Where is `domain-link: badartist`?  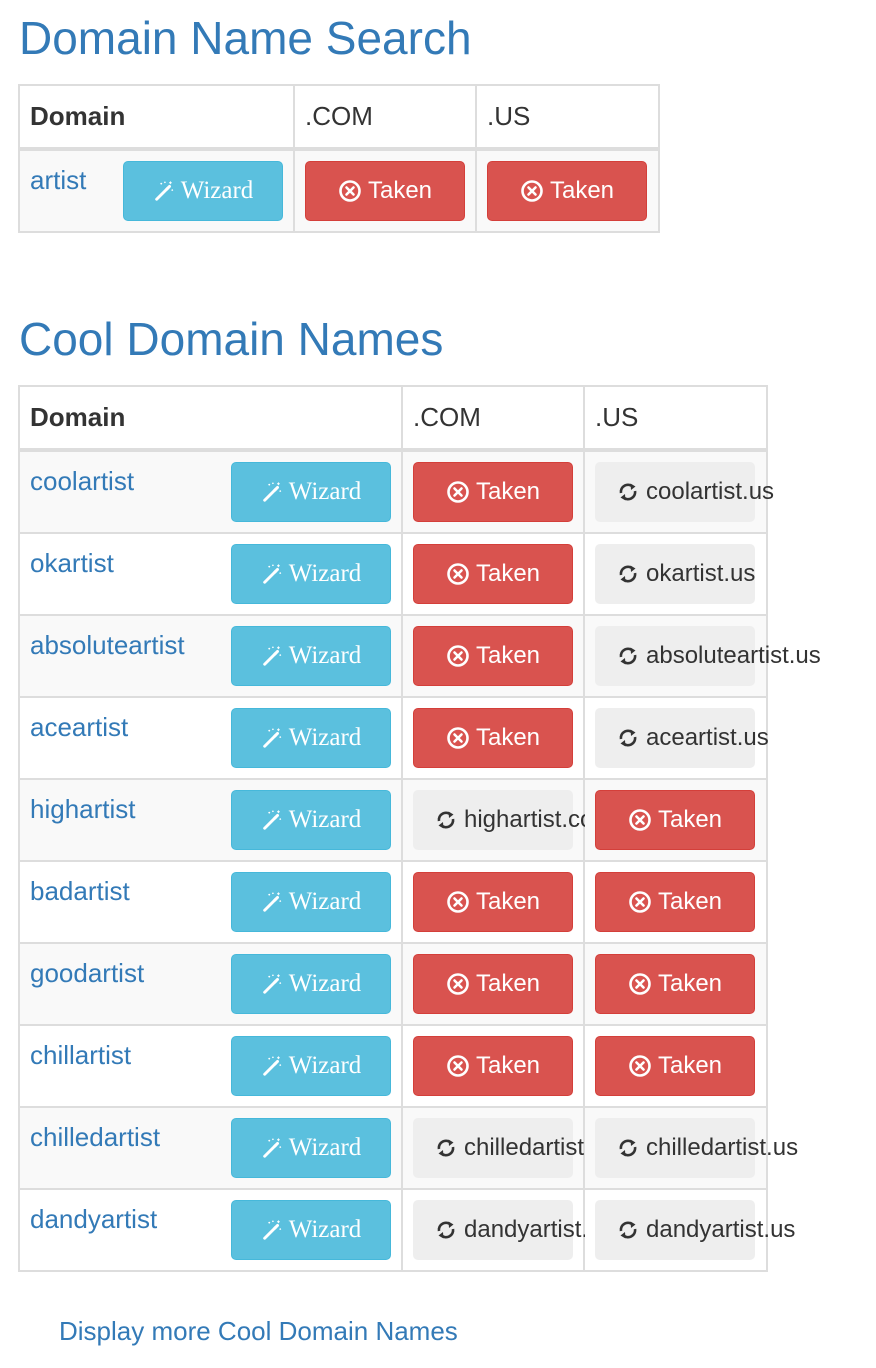 domain-link: badartist is located at coordinates (80, 891).